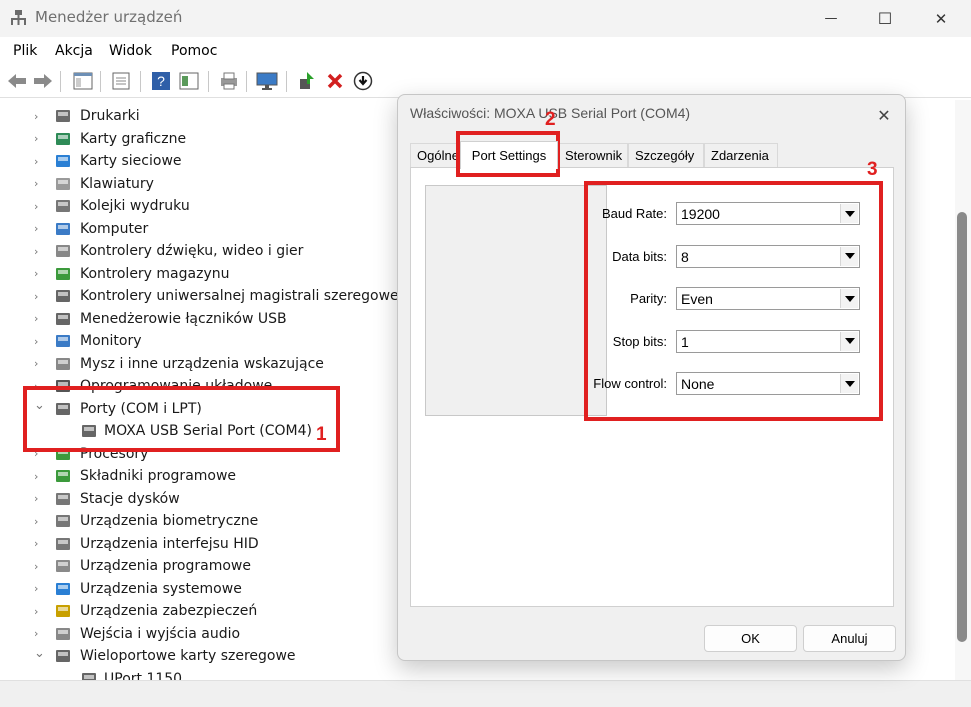 Image resolution: width=971 pixels, height=707 pixels. I want to click on chevron-down-icon: ⌄, so click(39, 653).